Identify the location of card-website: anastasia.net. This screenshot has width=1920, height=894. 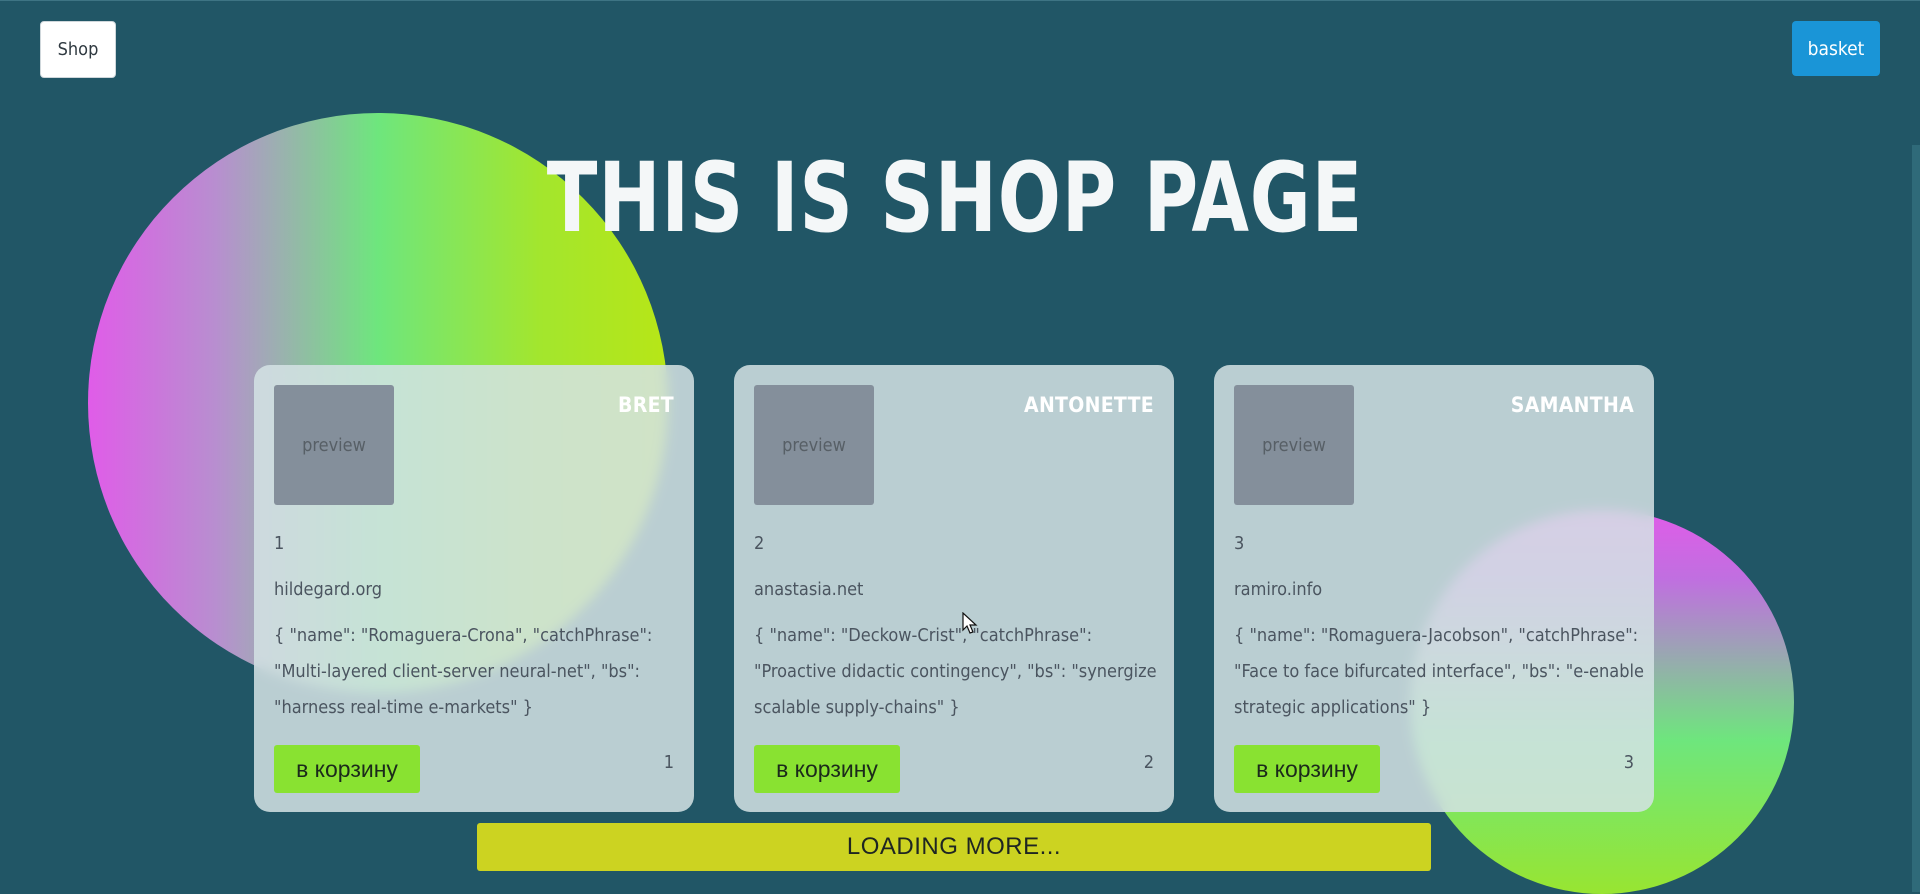
(809, 589).